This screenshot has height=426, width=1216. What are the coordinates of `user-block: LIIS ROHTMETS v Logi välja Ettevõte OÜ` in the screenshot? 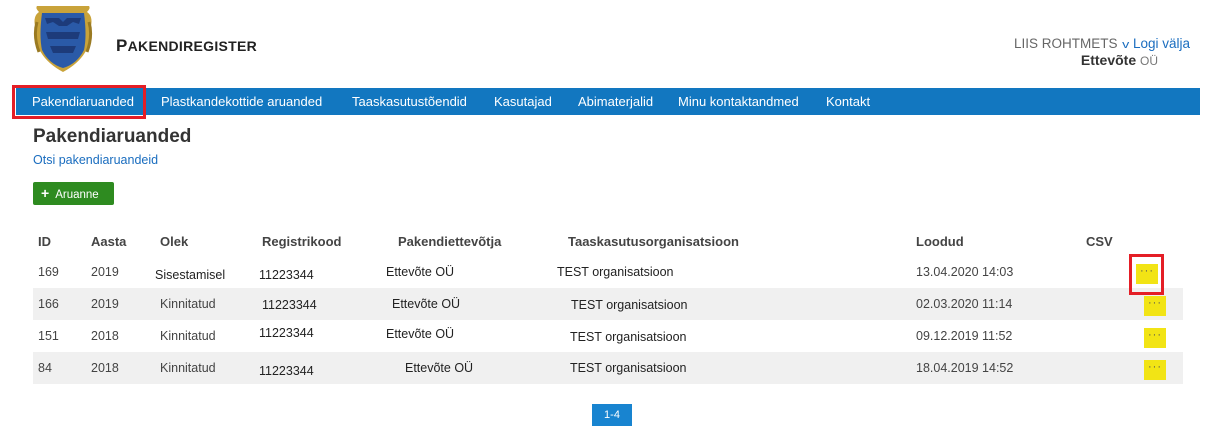 It's located at (1102, 52).